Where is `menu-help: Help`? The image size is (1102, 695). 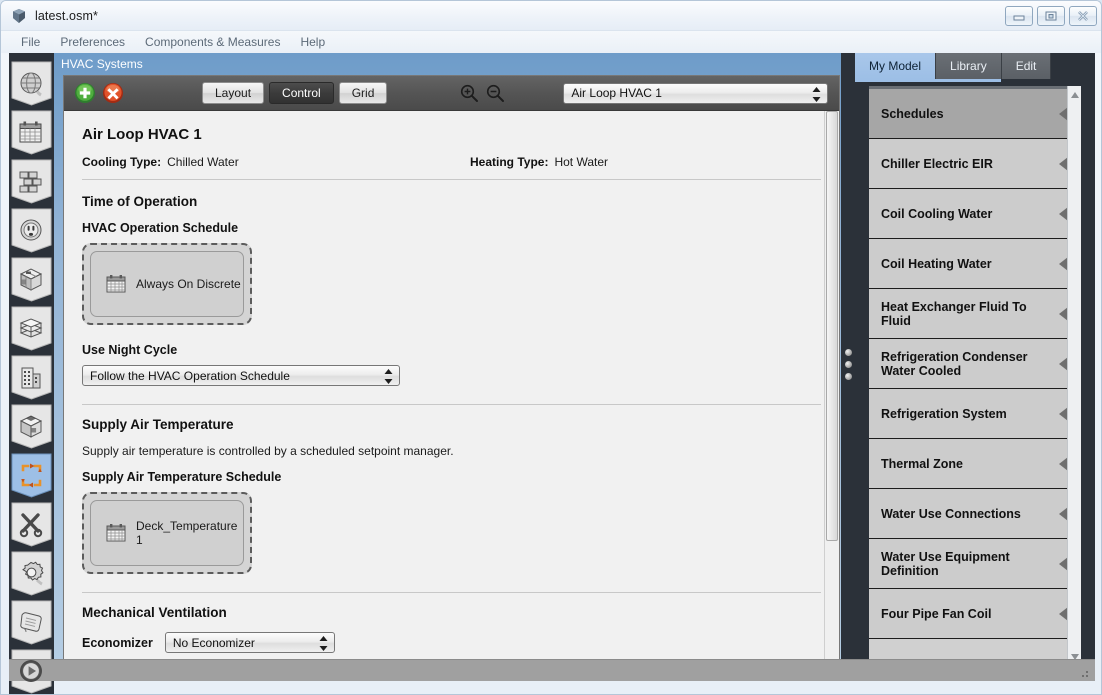
menu-help: Help is located at coordinates (312, 42).